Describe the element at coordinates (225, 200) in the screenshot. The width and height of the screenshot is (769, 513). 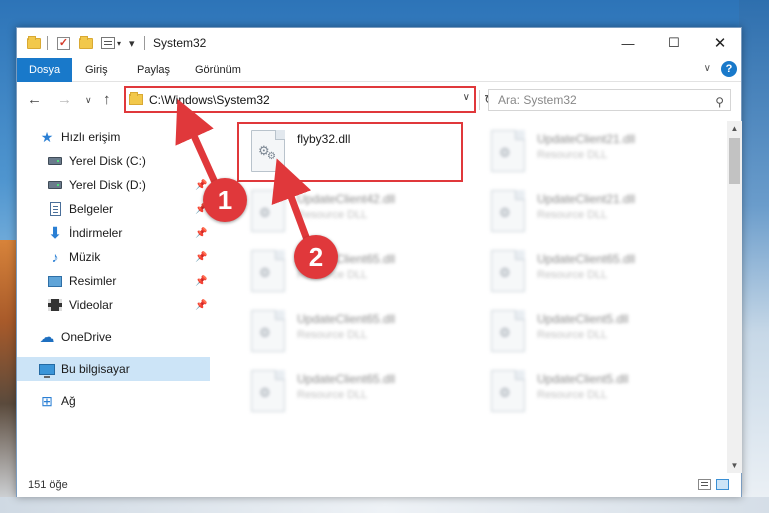
I see `step-badge-1: 1` at that location.